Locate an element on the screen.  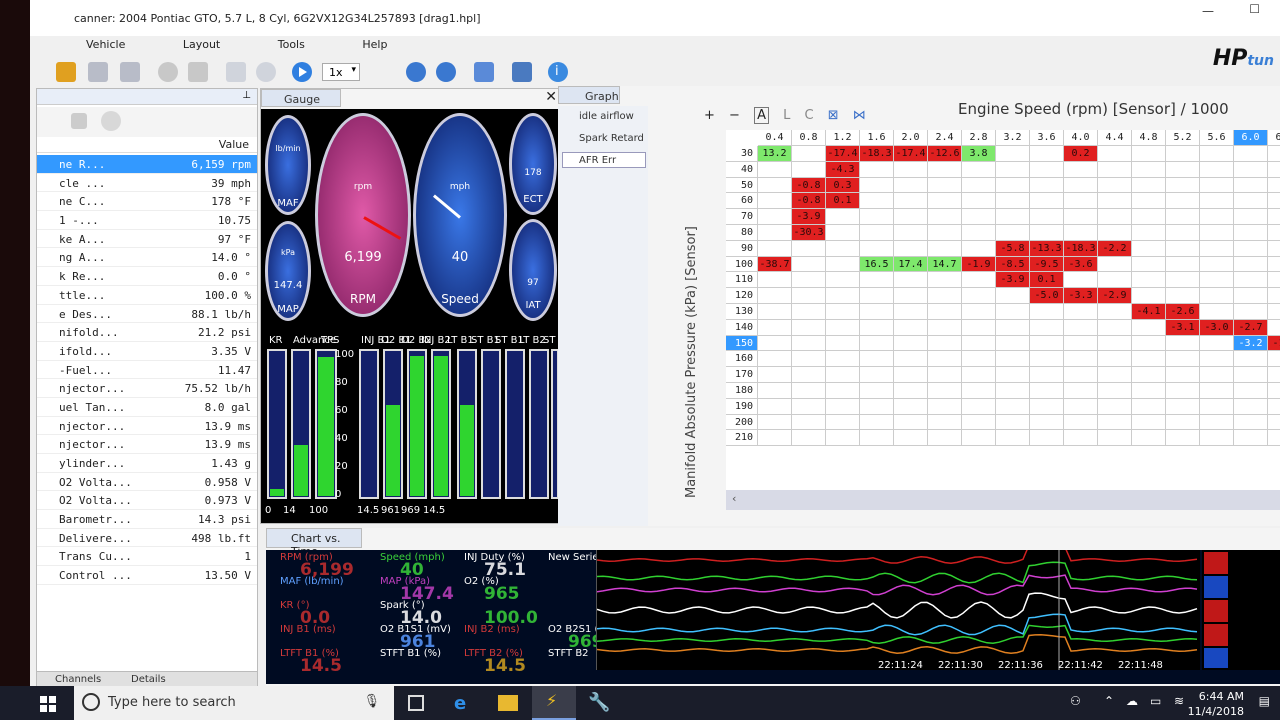
grid-row-header: 80 is located at coordinates (742, 233).